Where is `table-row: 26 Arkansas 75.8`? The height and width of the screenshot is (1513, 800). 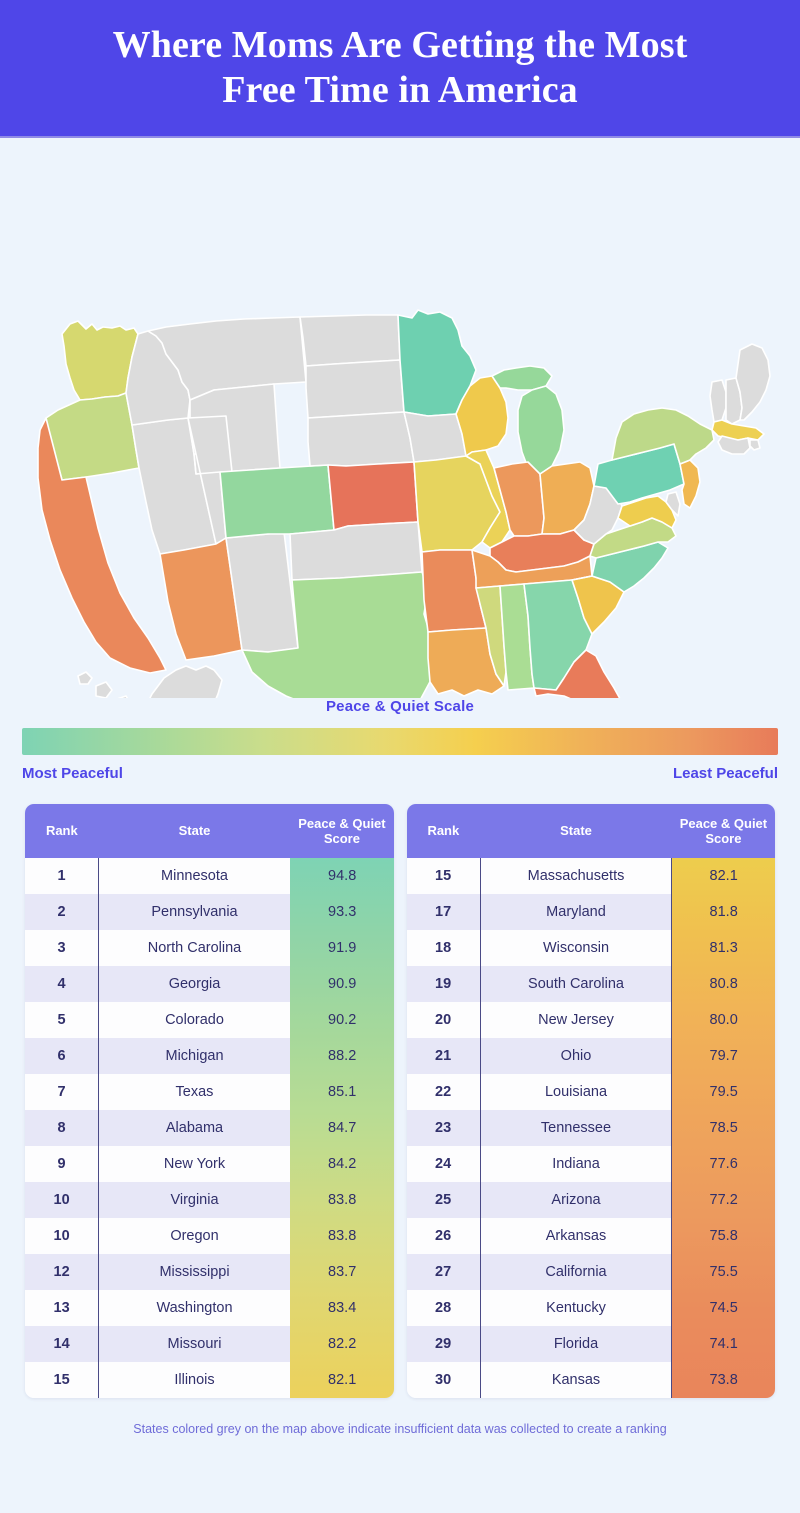 table-row: 26 Arkansas 75.8 is located at coordinates (591, 1236).